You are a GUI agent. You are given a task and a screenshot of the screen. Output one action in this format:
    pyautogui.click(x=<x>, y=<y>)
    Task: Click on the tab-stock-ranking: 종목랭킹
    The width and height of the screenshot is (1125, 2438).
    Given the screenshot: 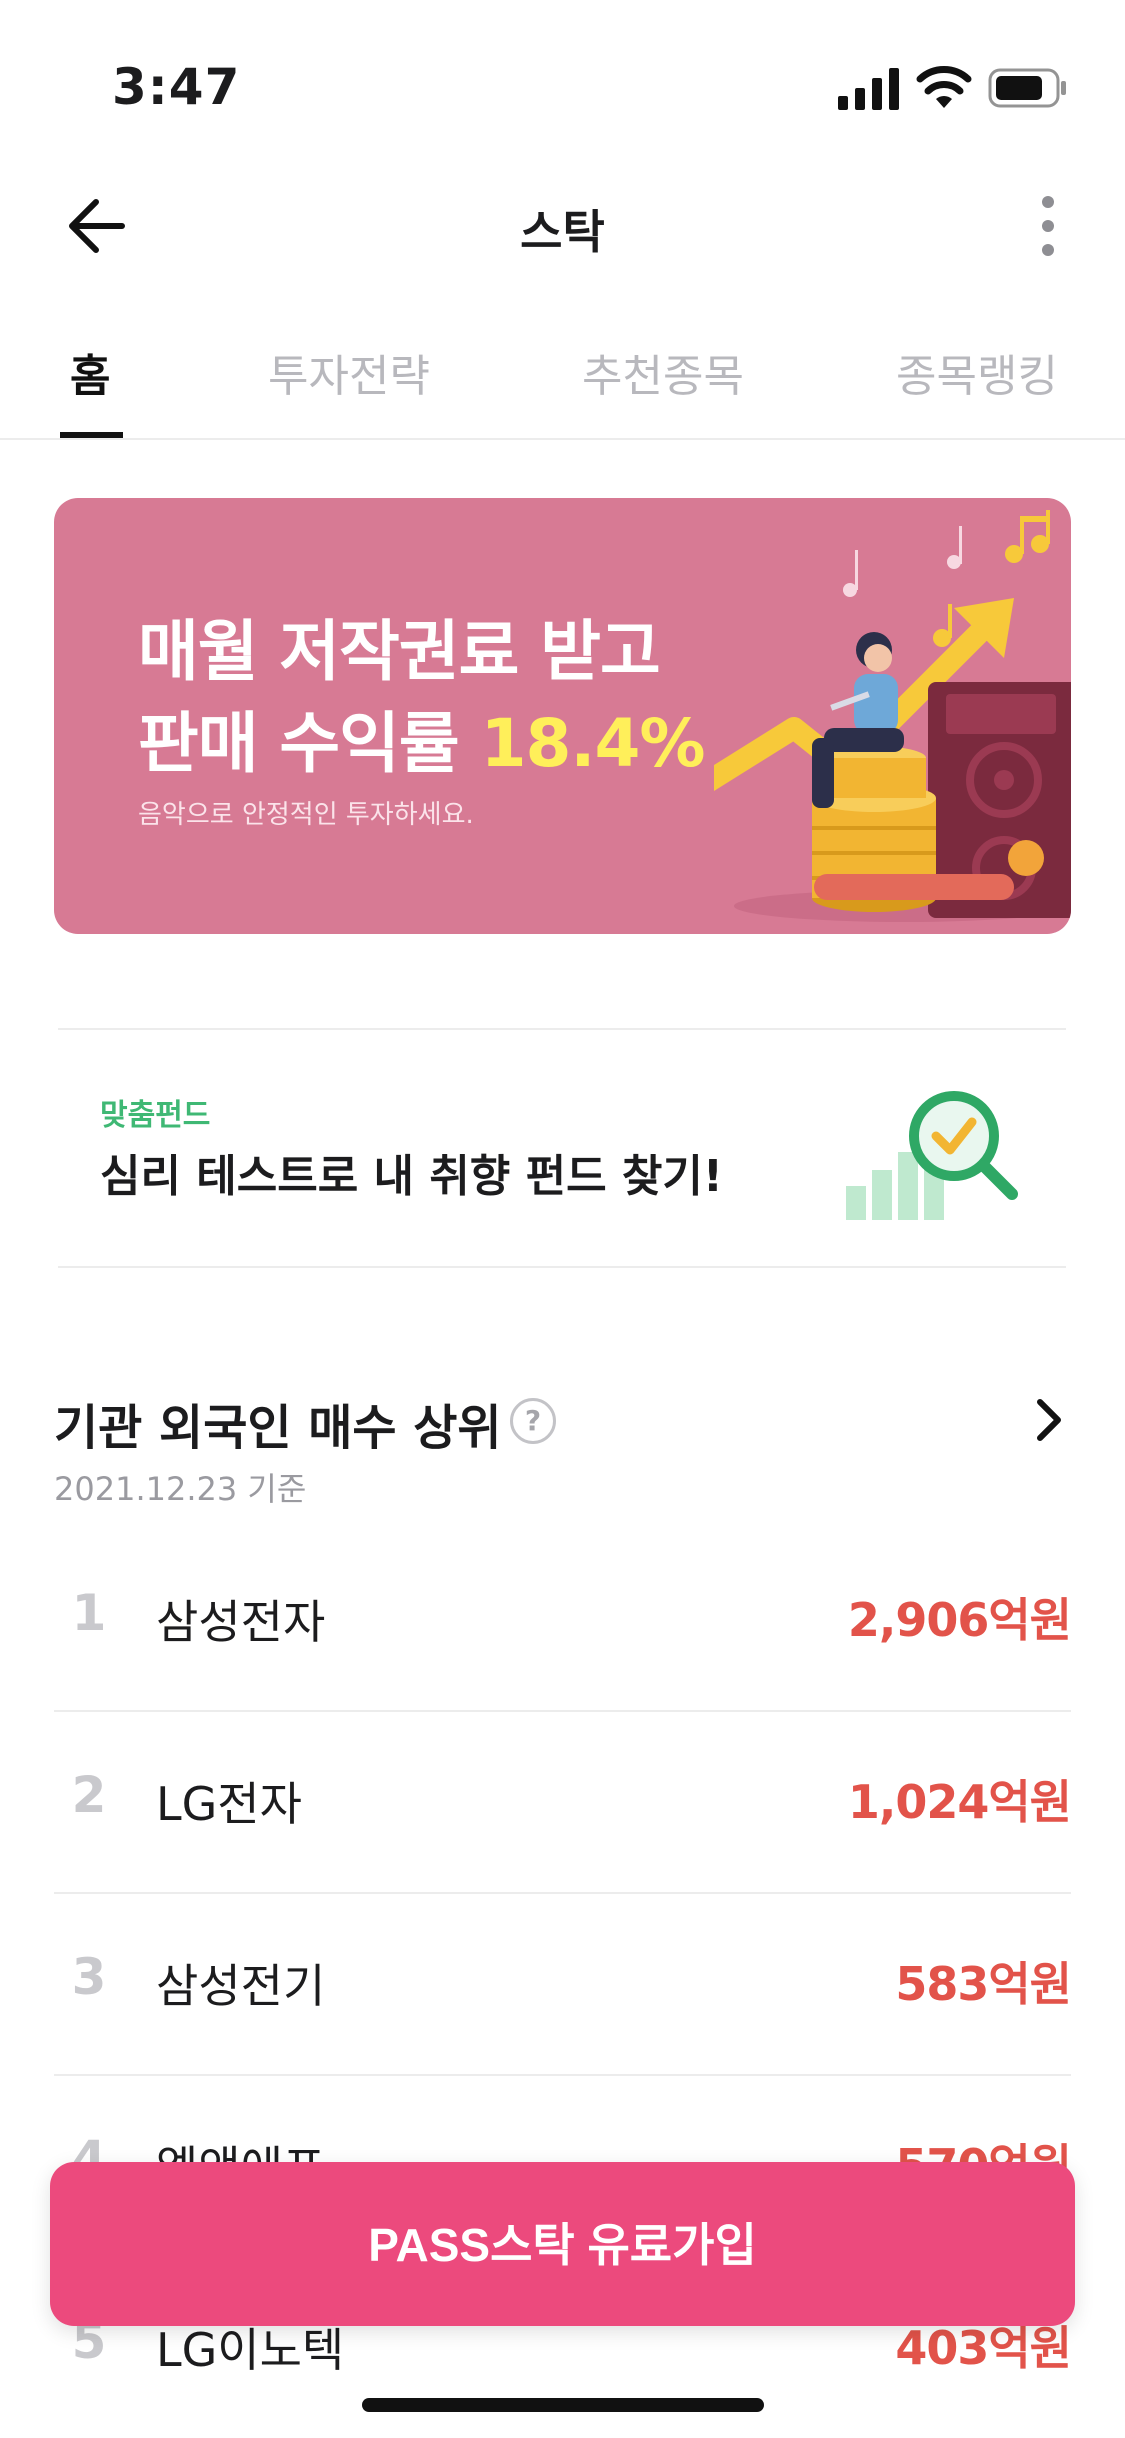 What is the action you would take?
    pyautogui.click(x=977, y=372)
    